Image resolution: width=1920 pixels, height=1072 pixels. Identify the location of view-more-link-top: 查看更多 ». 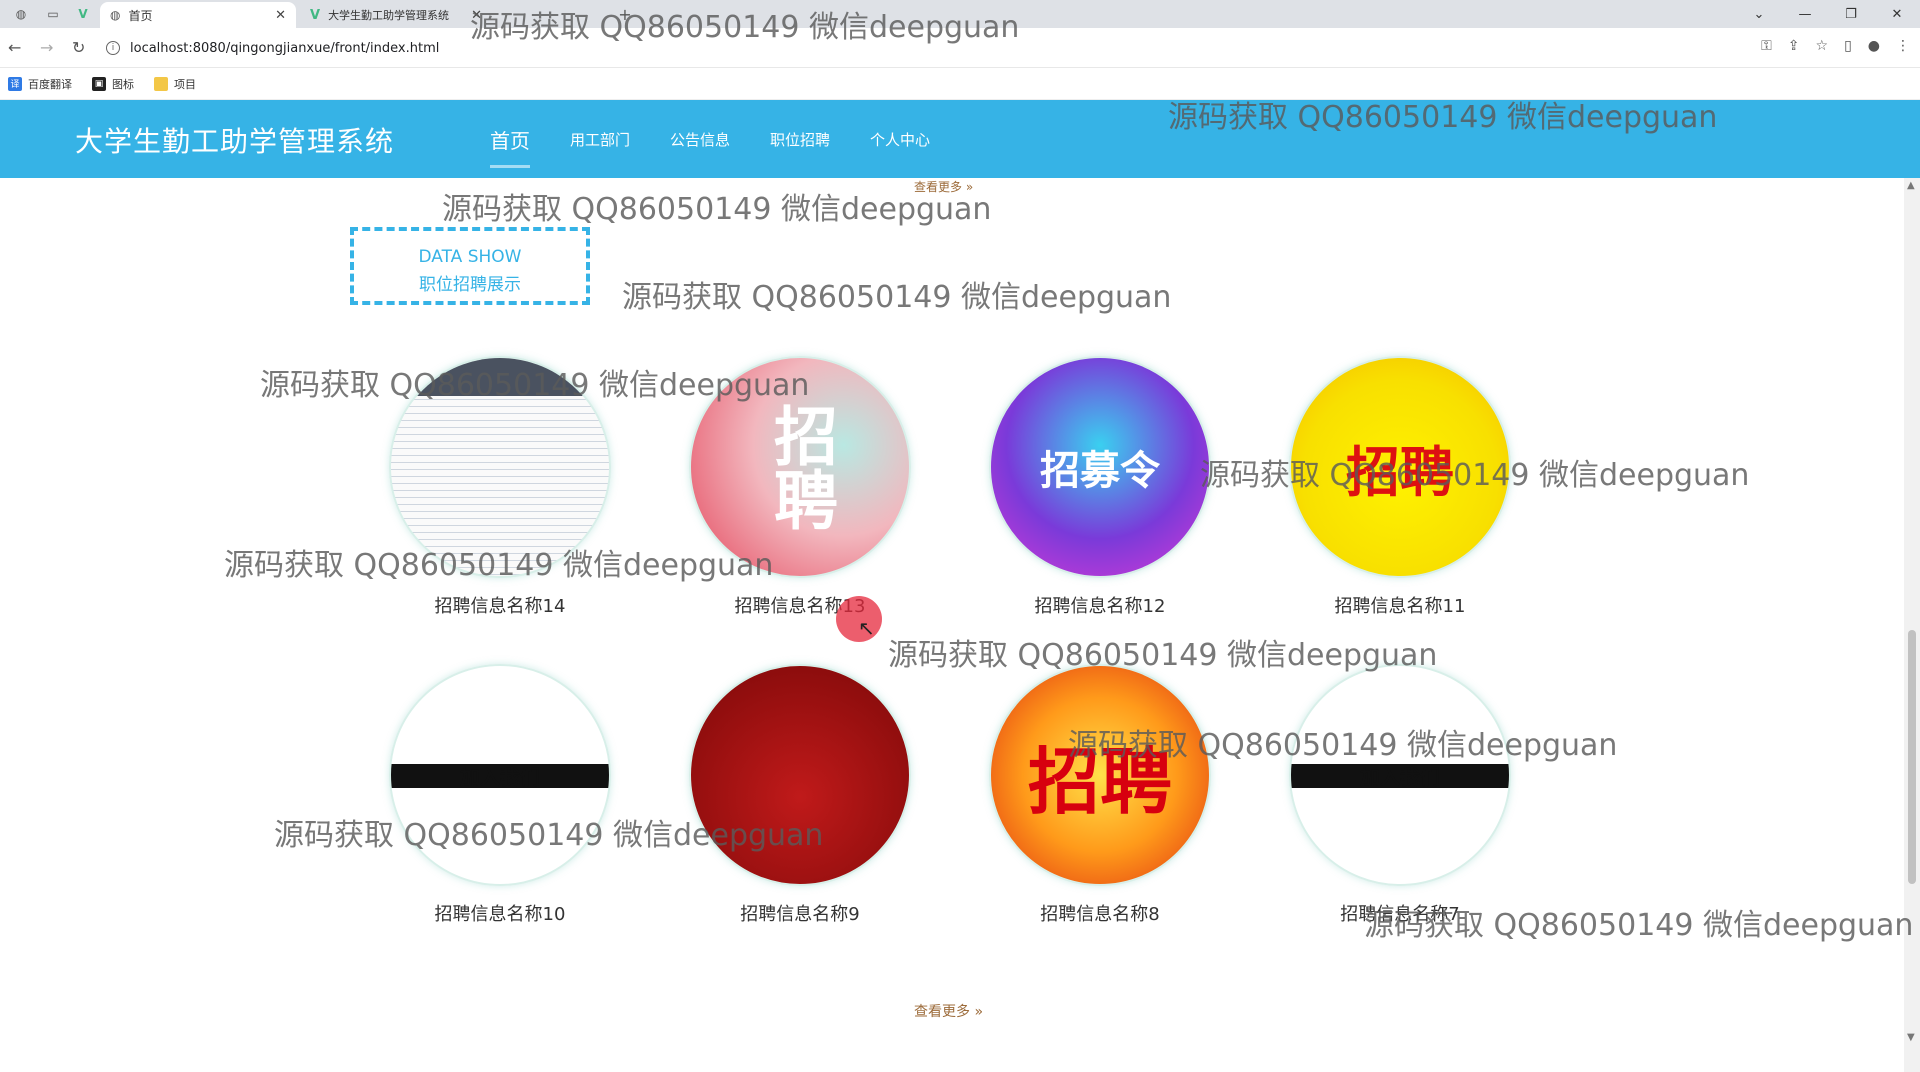
(943, 186).